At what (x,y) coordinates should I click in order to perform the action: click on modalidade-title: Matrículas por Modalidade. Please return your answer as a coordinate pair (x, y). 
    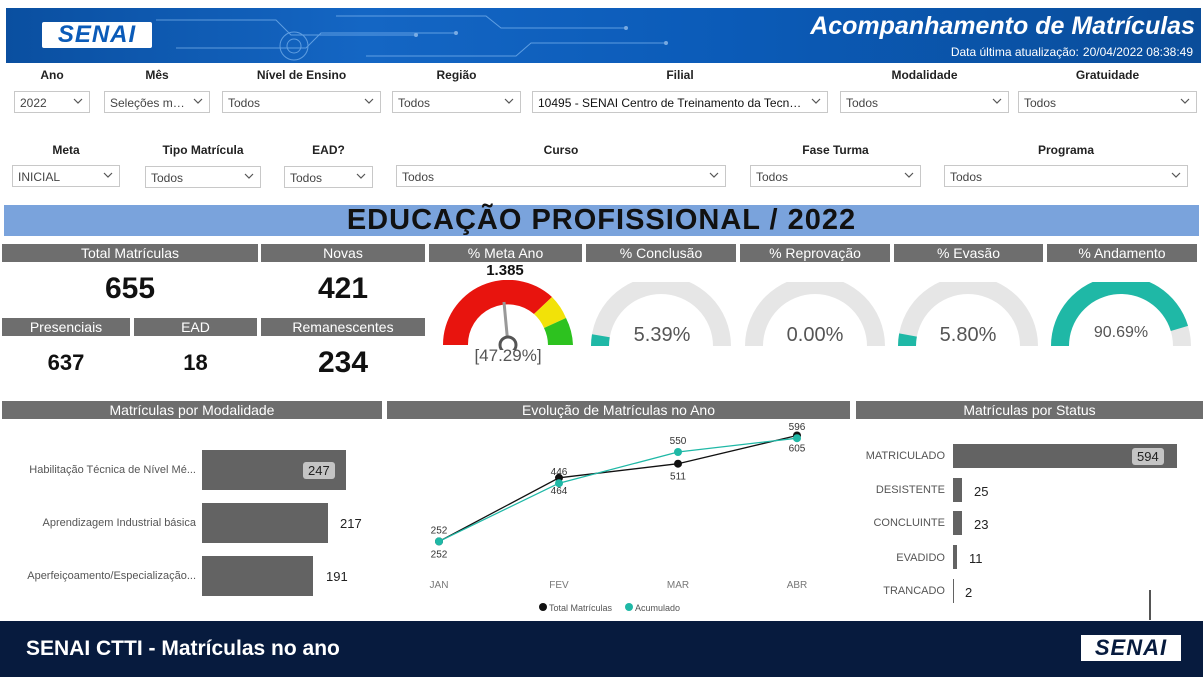
    Looking at the image, I should click on (192, 410).